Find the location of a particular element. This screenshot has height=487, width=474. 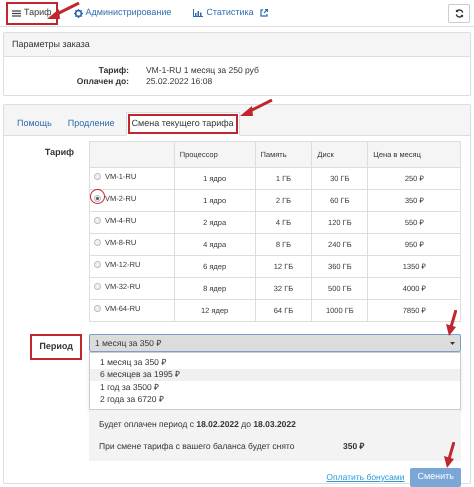

panel-heading: Параметры заказа is located at coordinates (237, 45).